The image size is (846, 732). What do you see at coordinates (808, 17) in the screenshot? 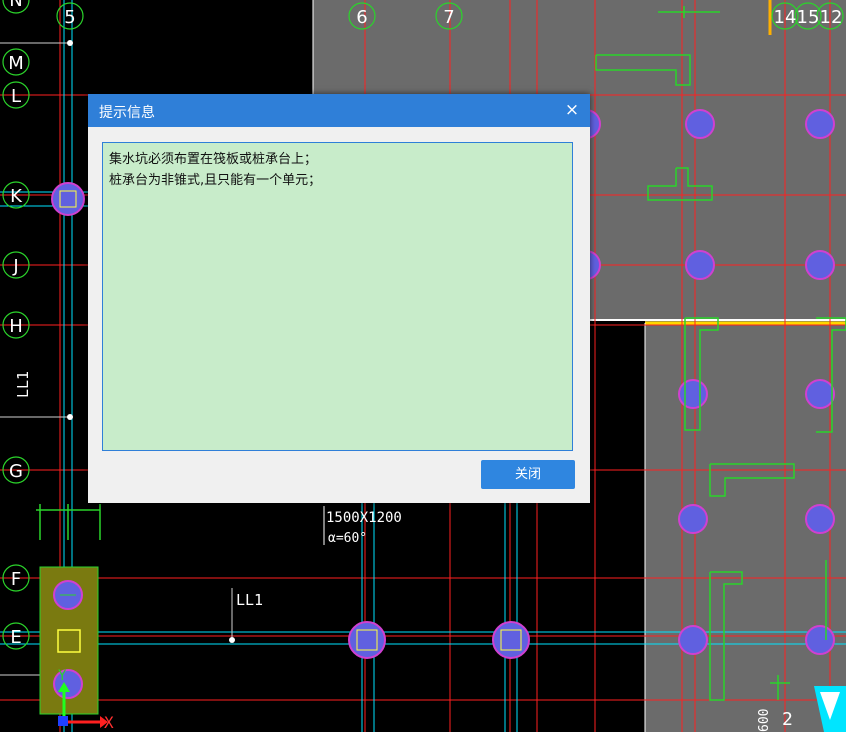
I see `axis-label-col: 15` at bounding box center [808, 17].